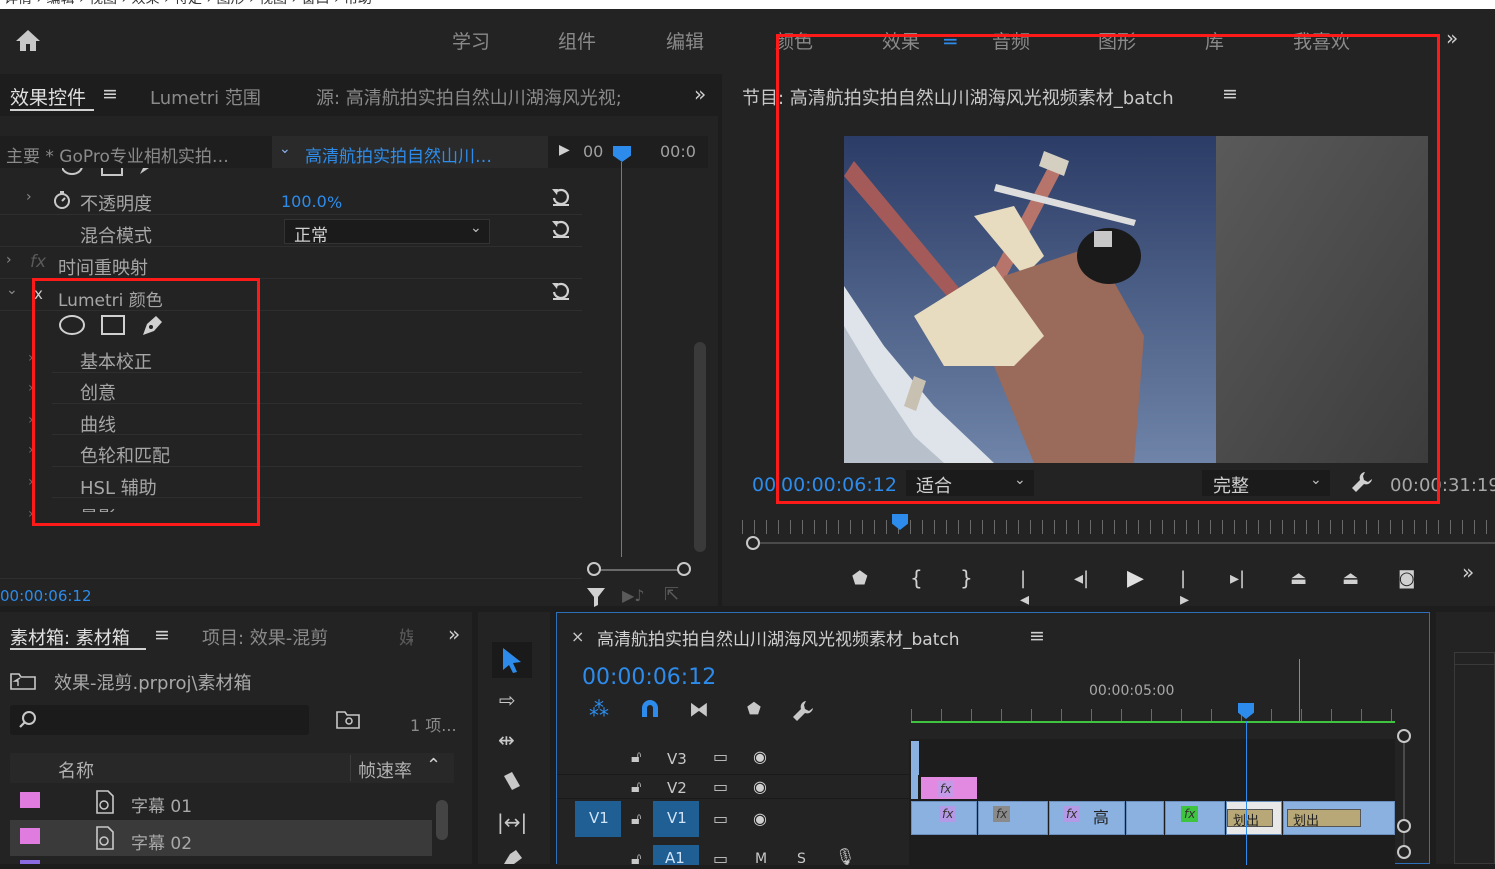 This screenshot has height=869, width=1495. What do you see at coordinates (1081, 578) in the screenshot?
I see `step-back-icon: ◂|` at bounding box center [1081, 578].